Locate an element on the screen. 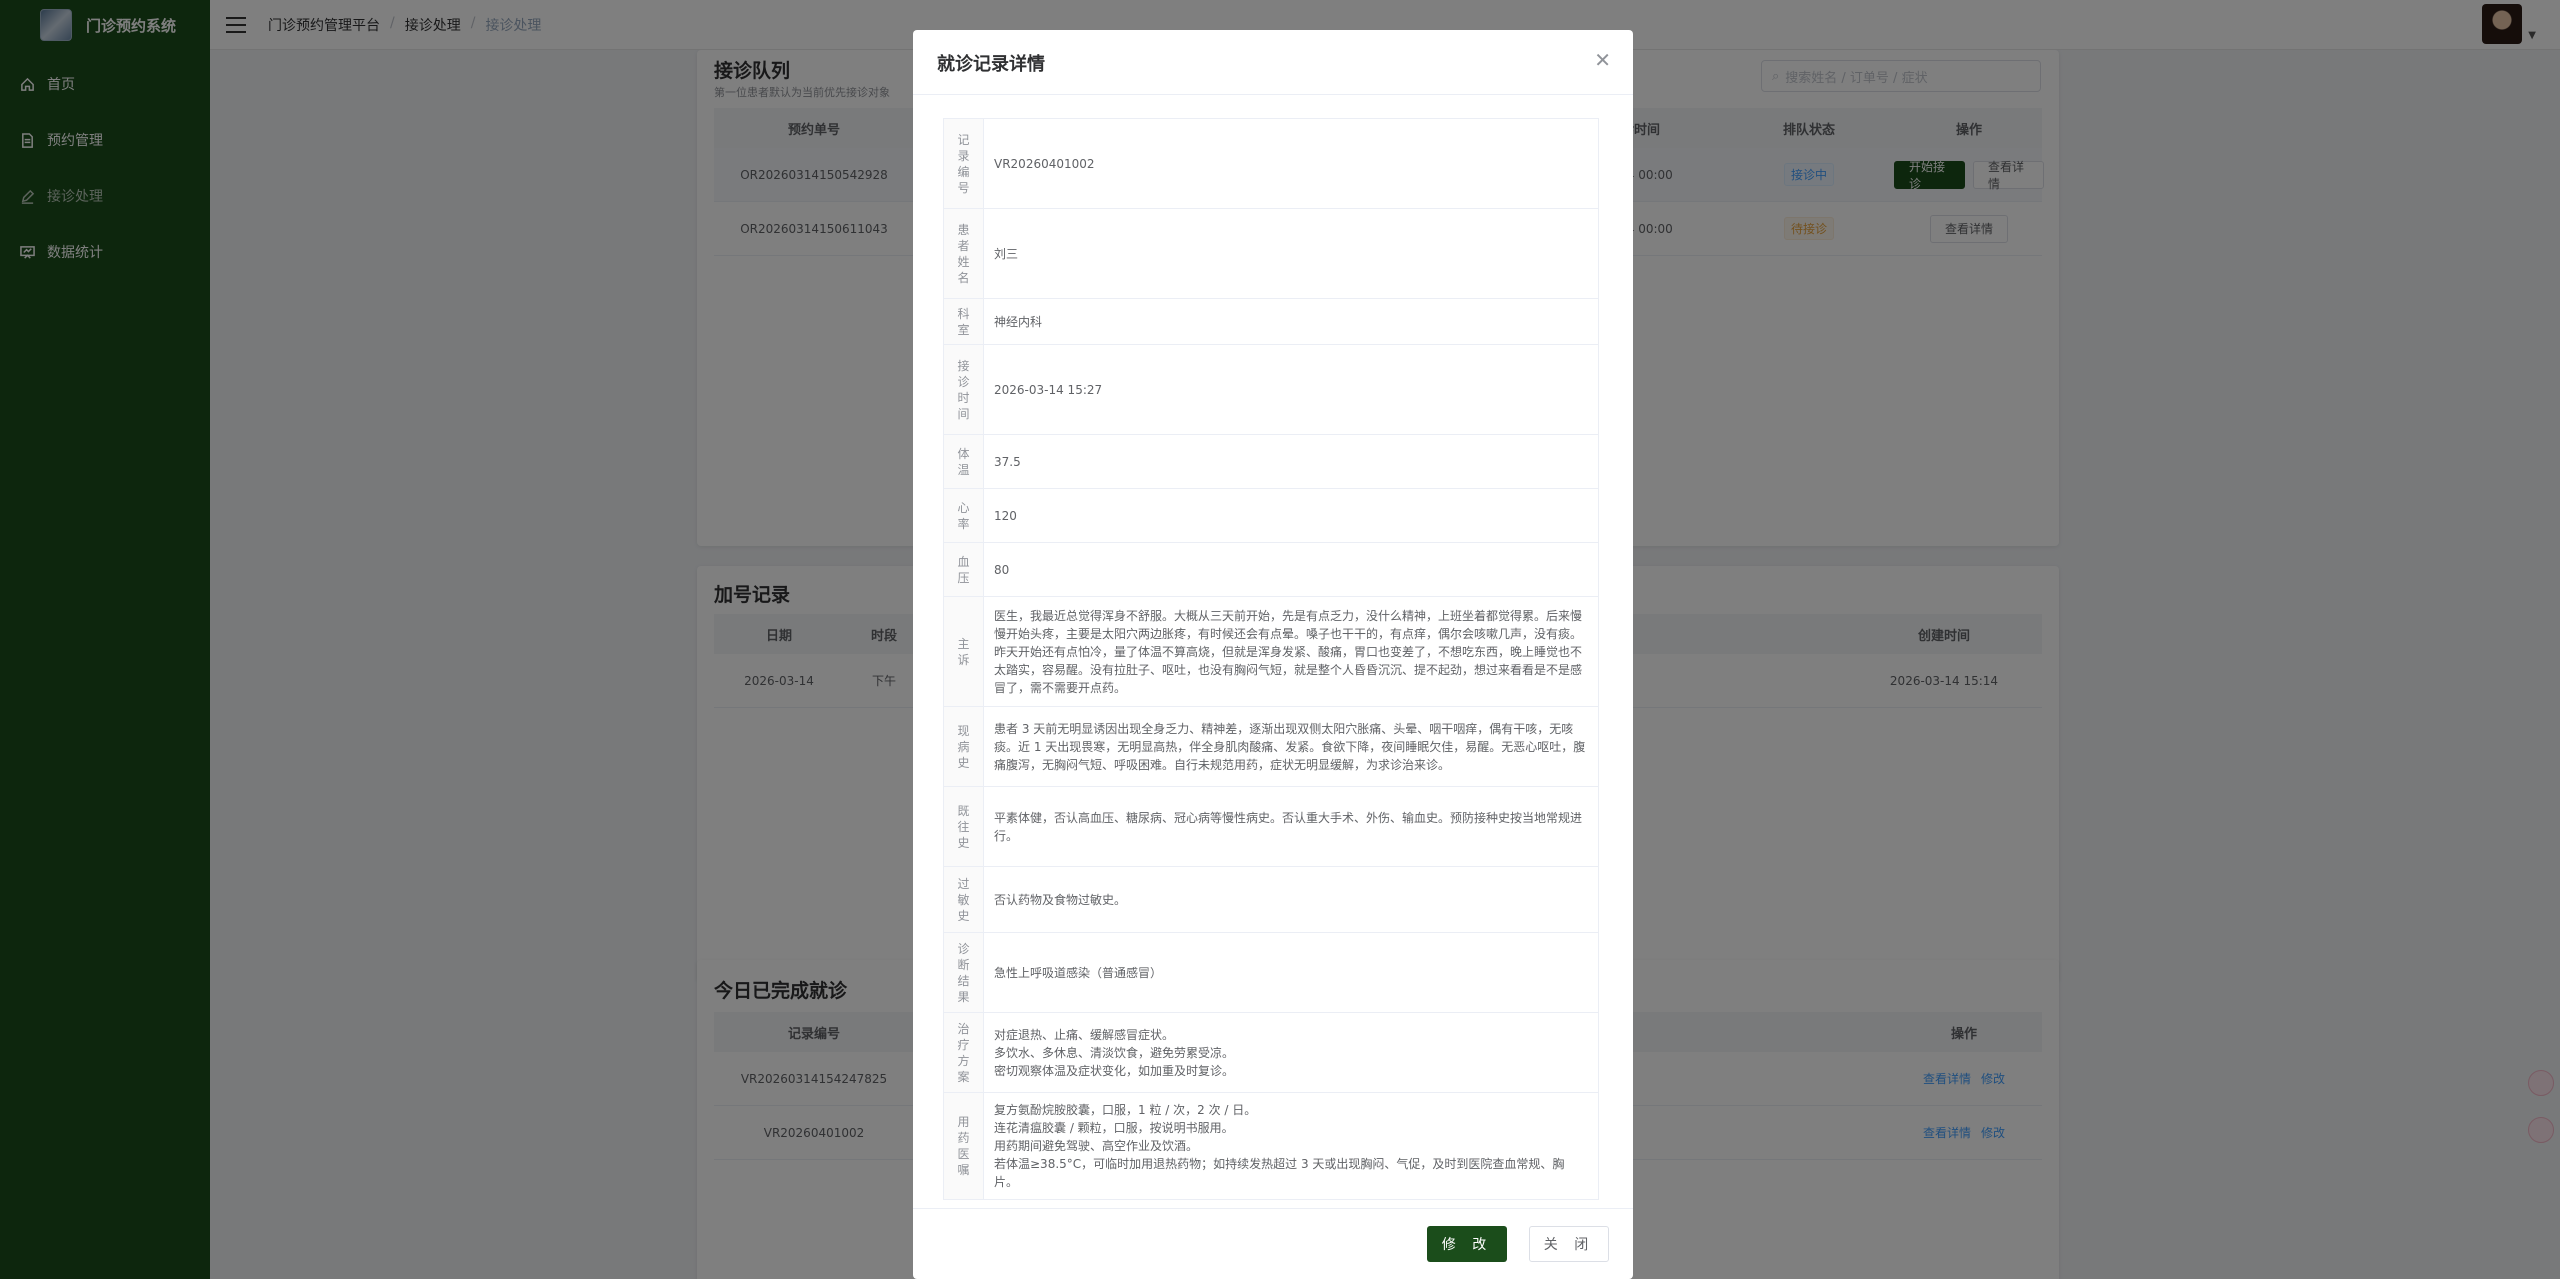  detail-label: 心率 is located at coordinates (963, 515).